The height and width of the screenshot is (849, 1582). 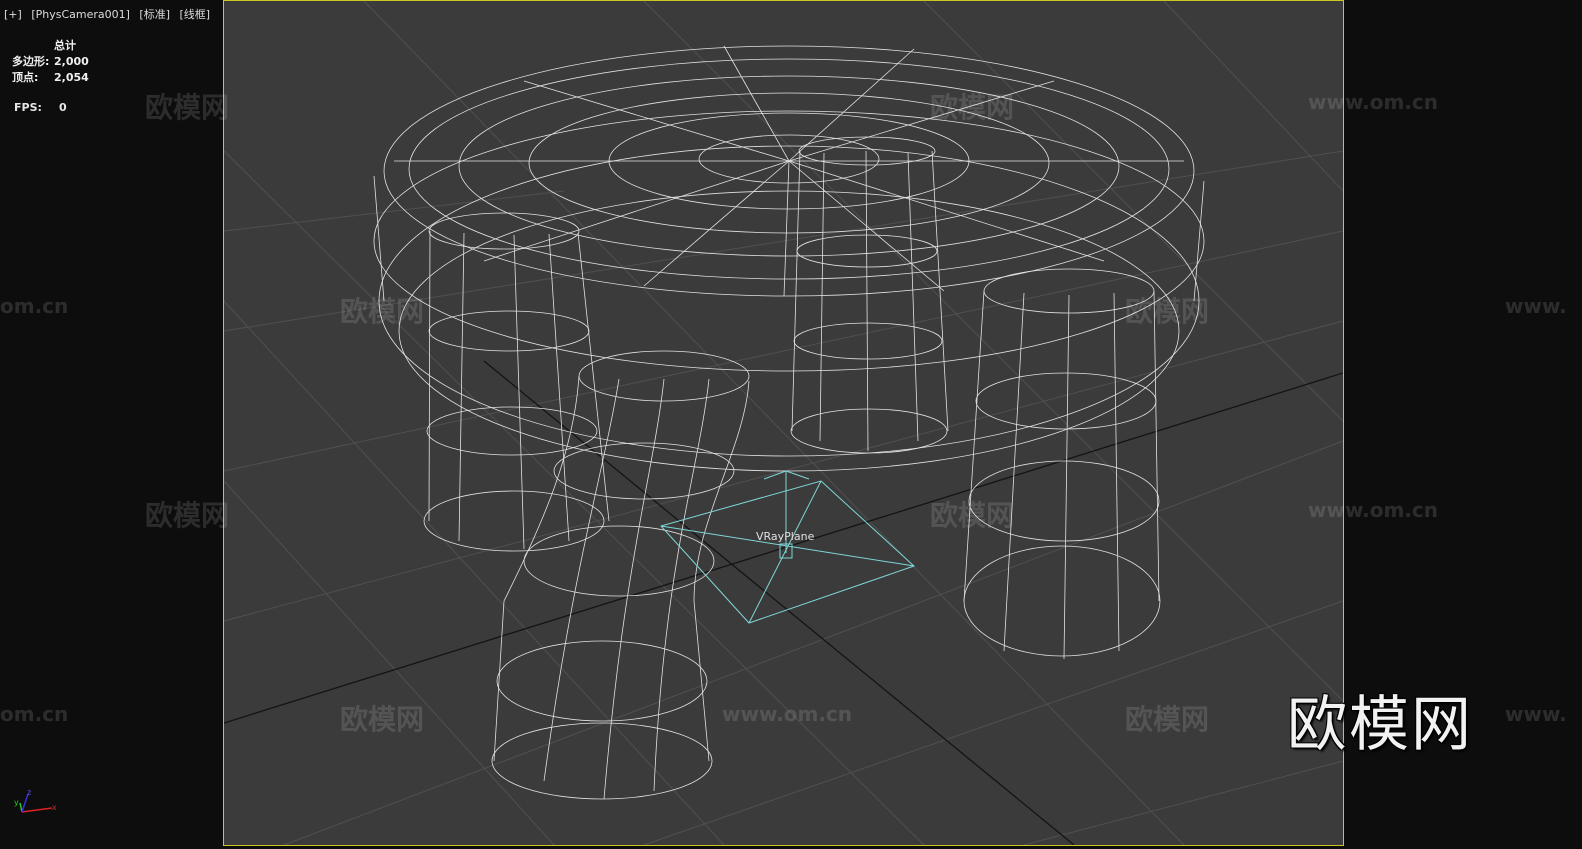 I want to click on vrayplane-label: VRayPlane, so click(x=785, y=536).